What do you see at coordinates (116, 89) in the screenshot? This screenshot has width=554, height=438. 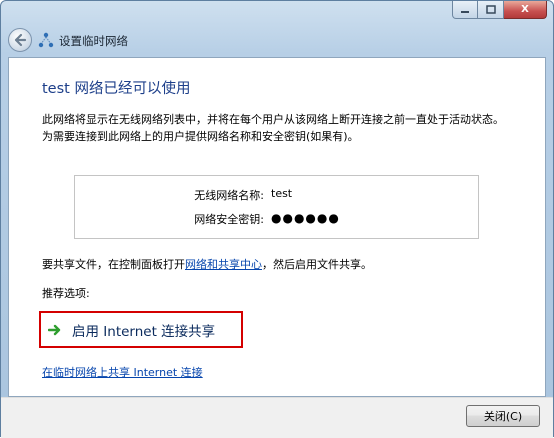 I see `page-heading: test 网络已经可以使用` at bounding box center [116, 89].